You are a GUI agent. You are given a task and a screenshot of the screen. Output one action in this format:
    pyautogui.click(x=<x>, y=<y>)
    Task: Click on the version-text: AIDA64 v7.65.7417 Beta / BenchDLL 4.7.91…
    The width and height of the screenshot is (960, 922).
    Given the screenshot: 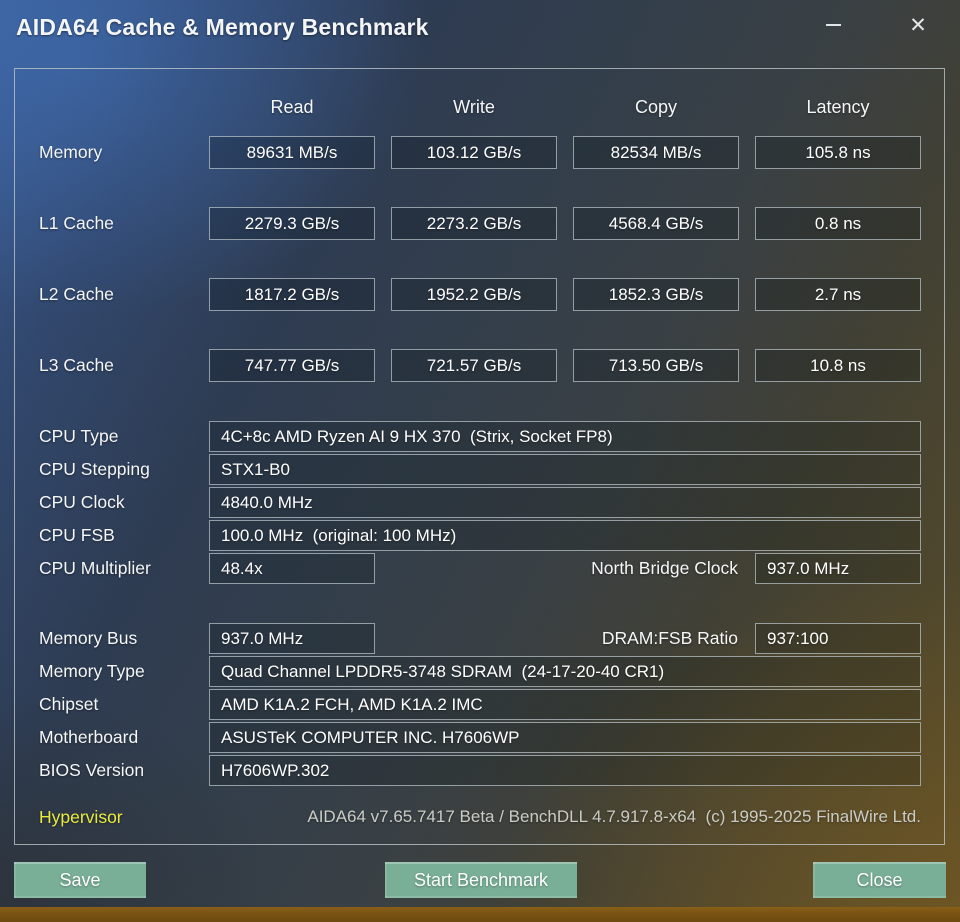 What is the action you would take?
    pyautogui.click(x=614, y=816)
    